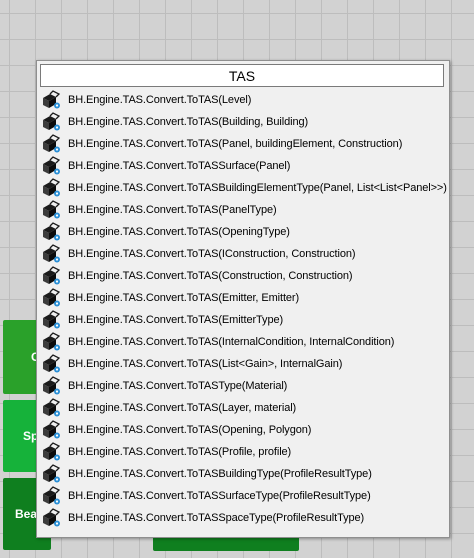 This screenshot has width=474, height=558. I want to click on canvas-tile-label: Bea, so click(26, 514).